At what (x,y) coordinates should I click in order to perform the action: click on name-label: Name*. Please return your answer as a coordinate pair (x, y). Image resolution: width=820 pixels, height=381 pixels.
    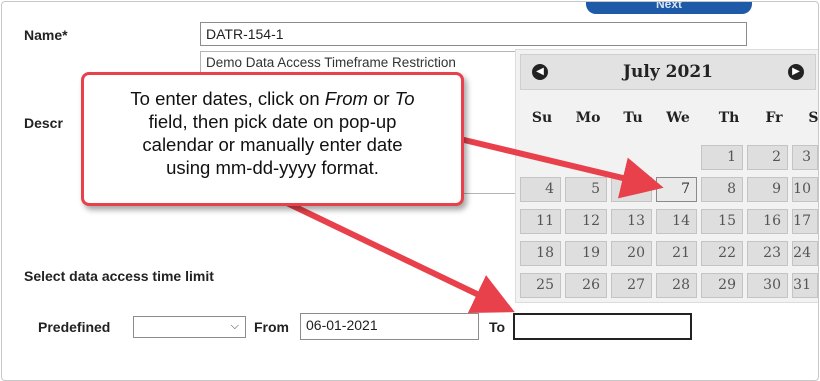
    Looking at the image, I should click on (46, 35).